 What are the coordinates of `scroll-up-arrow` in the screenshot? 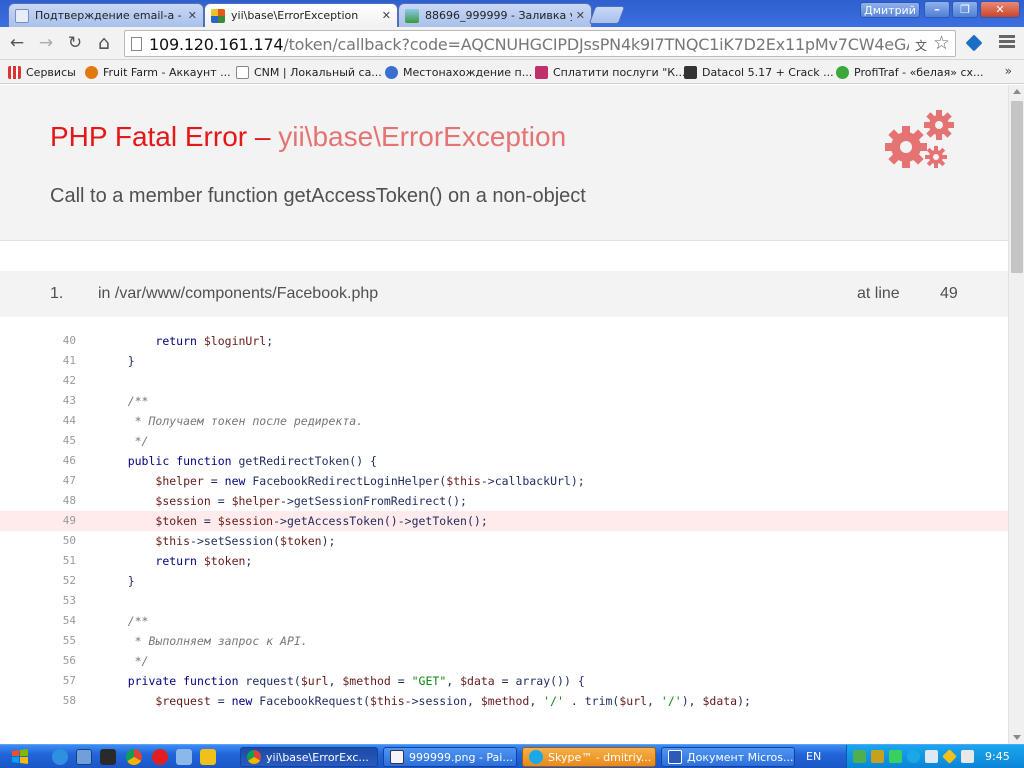 It's located at (1017, 91).